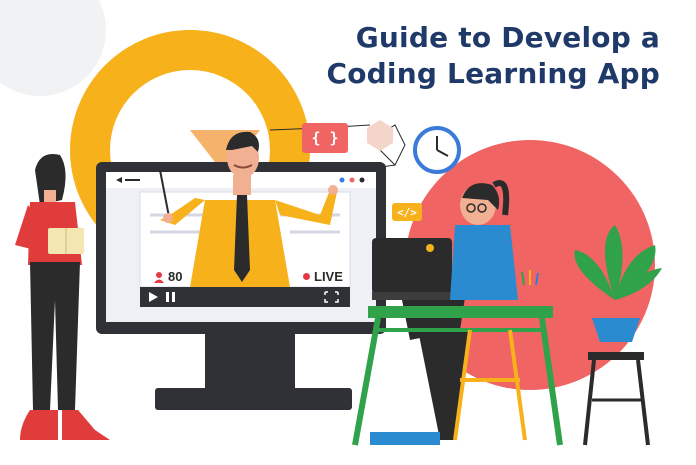 Image resolution: width=696 pixels, height=465 pixels. I want to click on code-tag-badge: </>, so click(407, 212).